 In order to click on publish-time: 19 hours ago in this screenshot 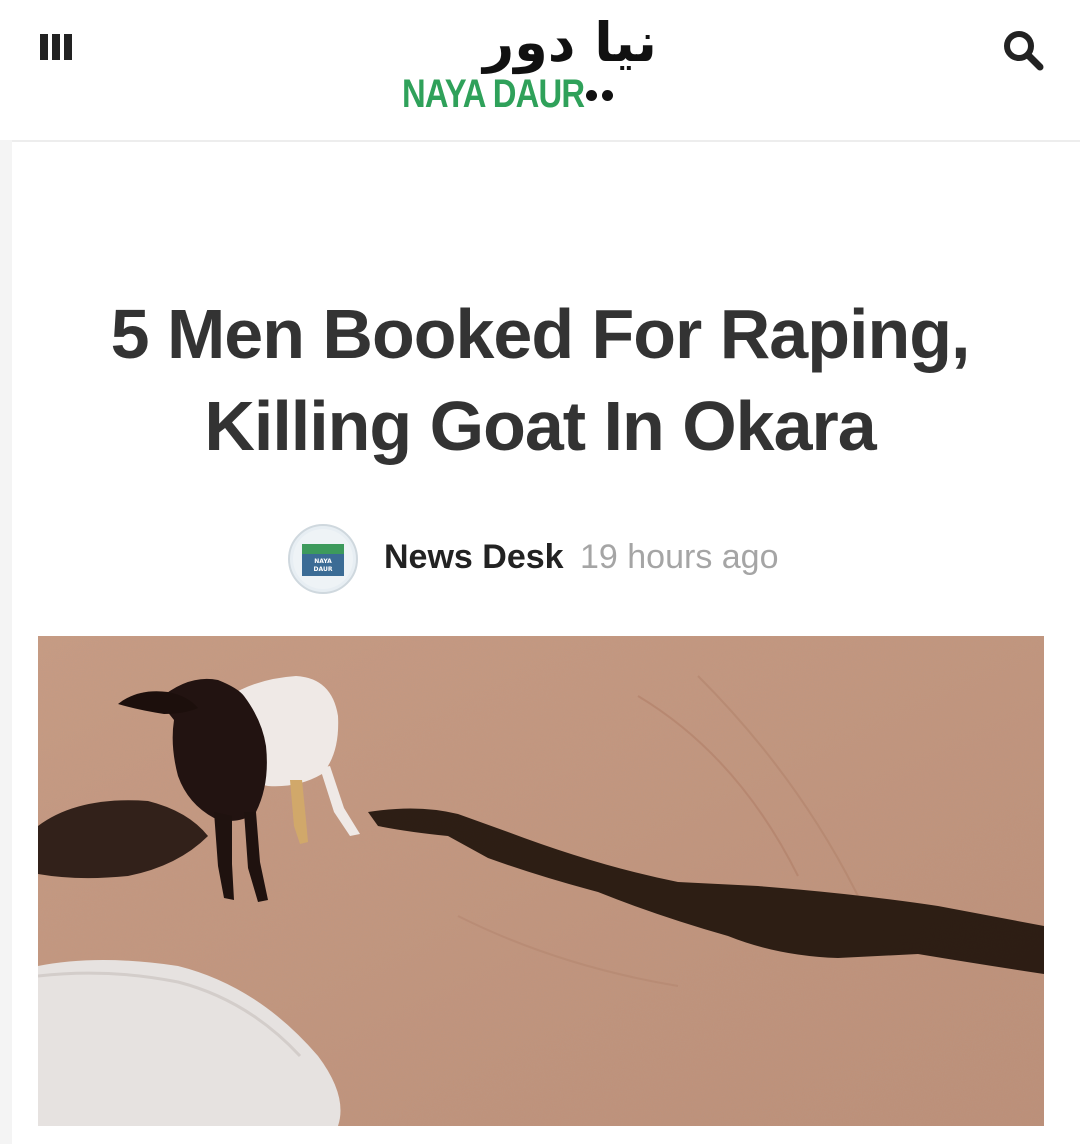, I will do `click(679, 557)`.